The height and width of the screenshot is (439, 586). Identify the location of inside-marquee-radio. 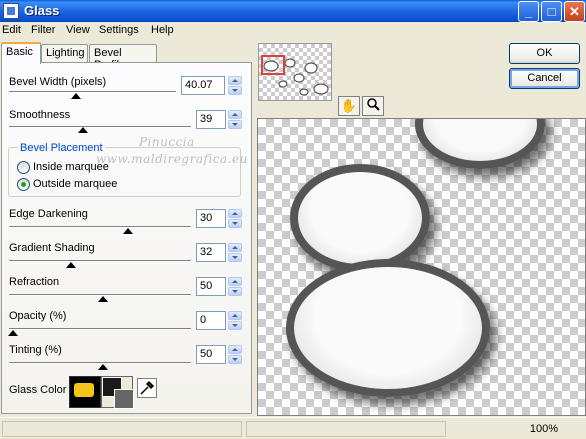
(23, 167).